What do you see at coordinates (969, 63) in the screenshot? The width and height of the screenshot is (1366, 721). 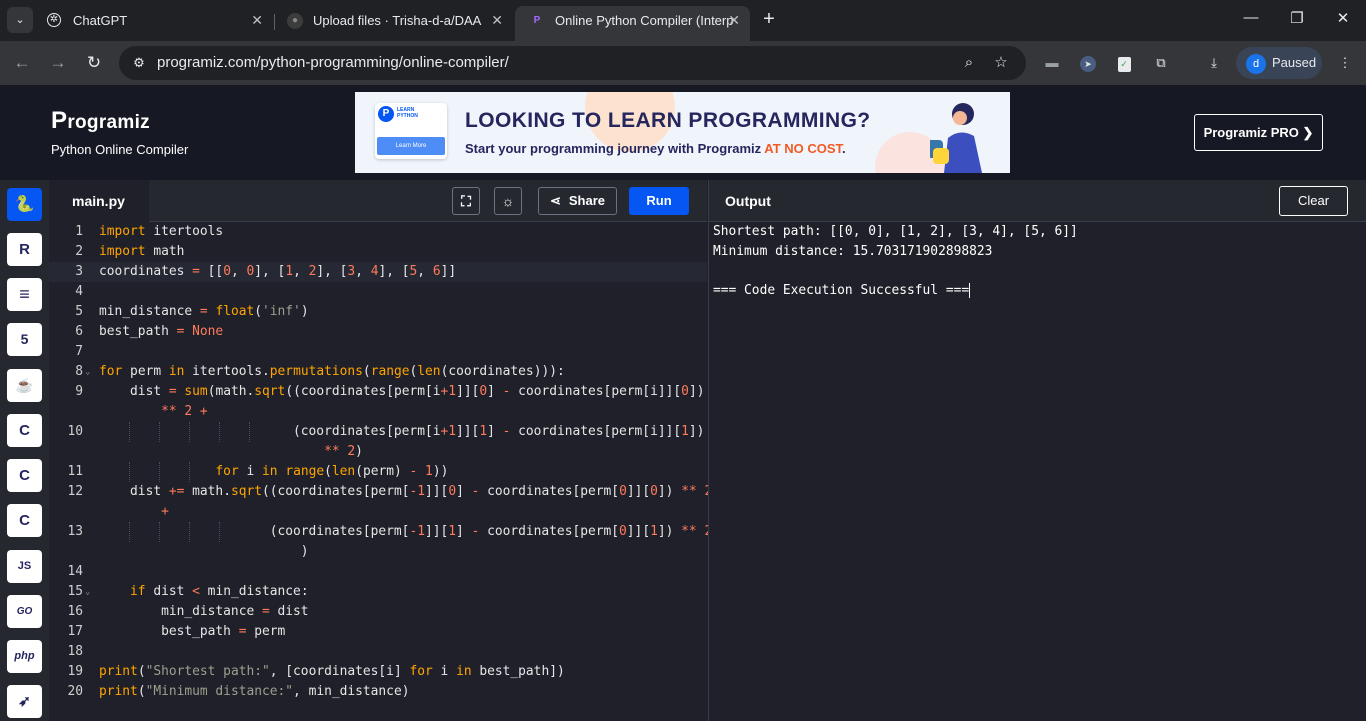 I see `zoom-magnifier-icon: ⌕` at bounding box center [969, 63].